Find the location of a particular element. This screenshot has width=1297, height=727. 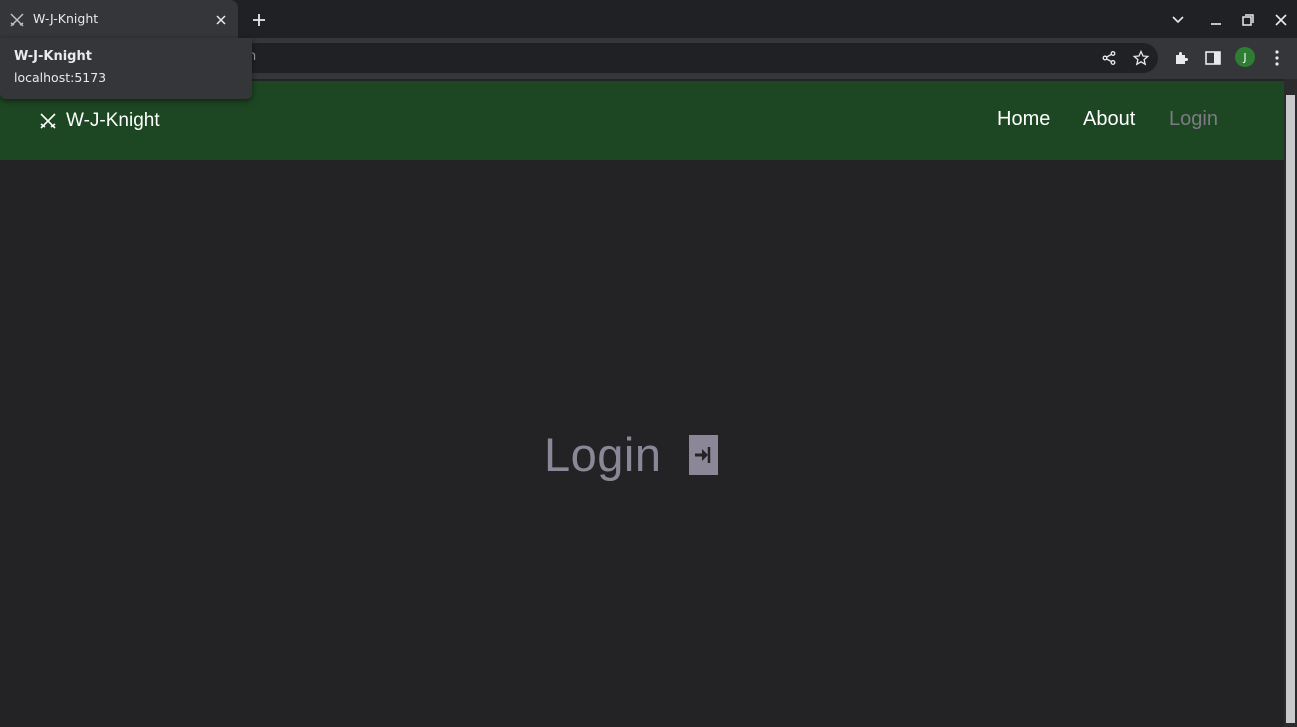

page-scrollbar is located at coordinates (1290, 403).